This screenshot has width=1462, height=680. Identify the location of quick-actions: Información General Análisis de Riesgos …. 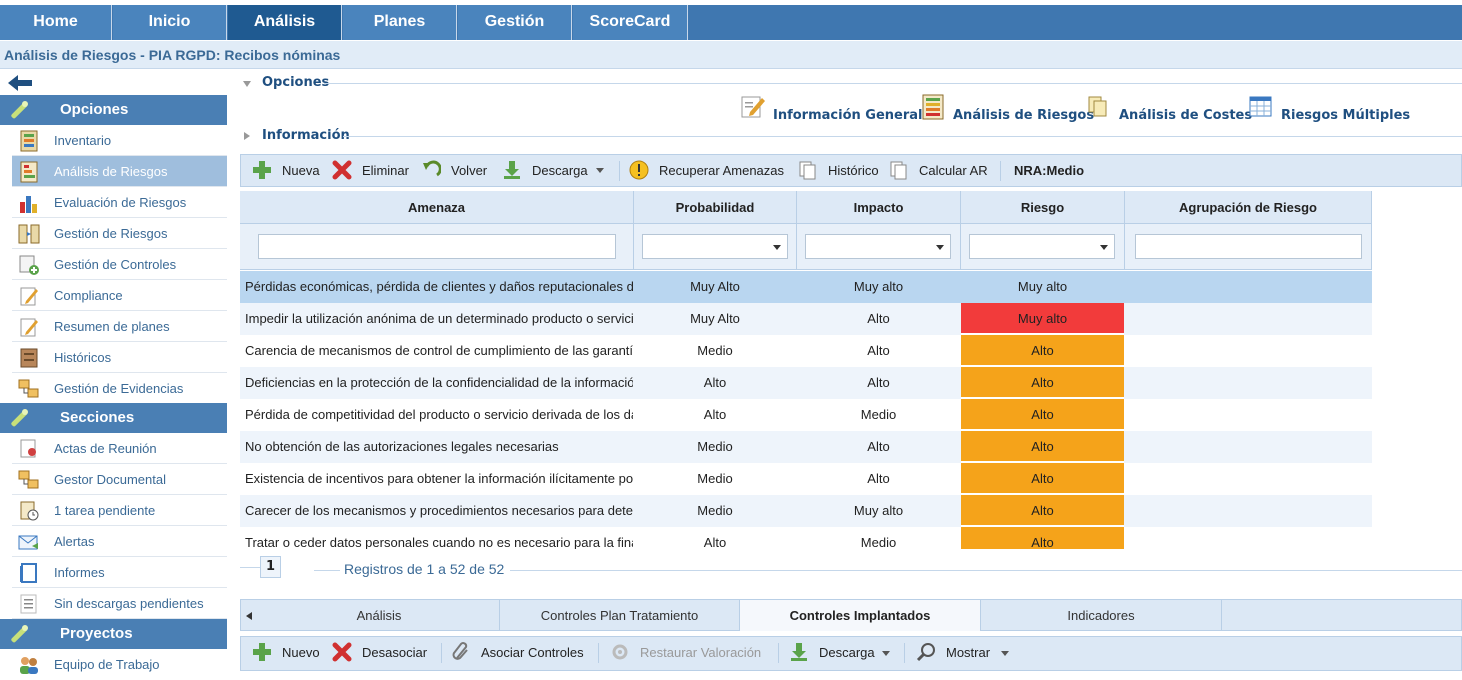
(1090, 110).